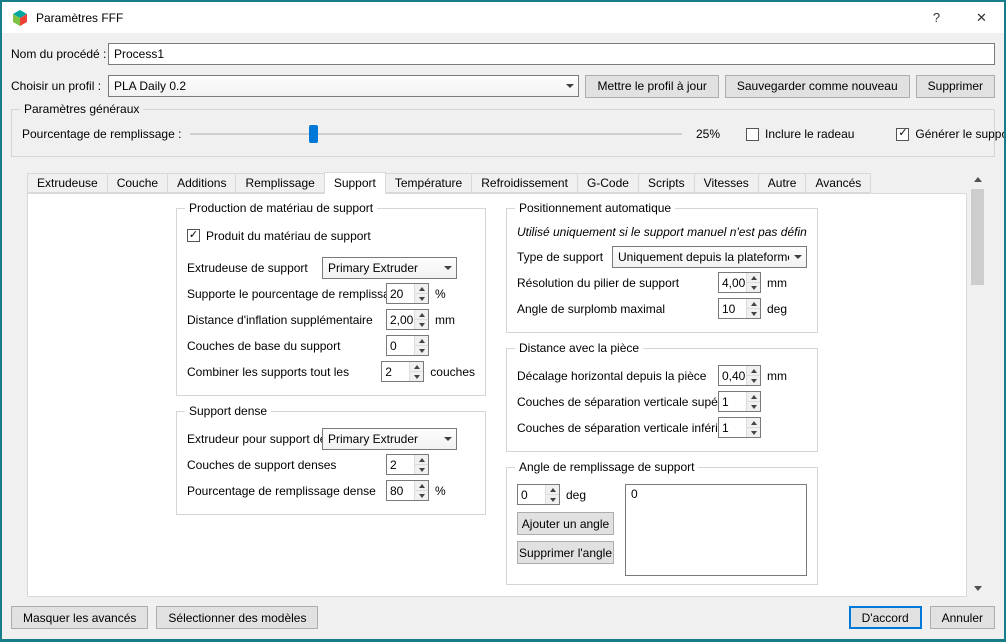  I want to click on generate-support-material-checkbox: Produit du matériau de support, so click(279, 236).